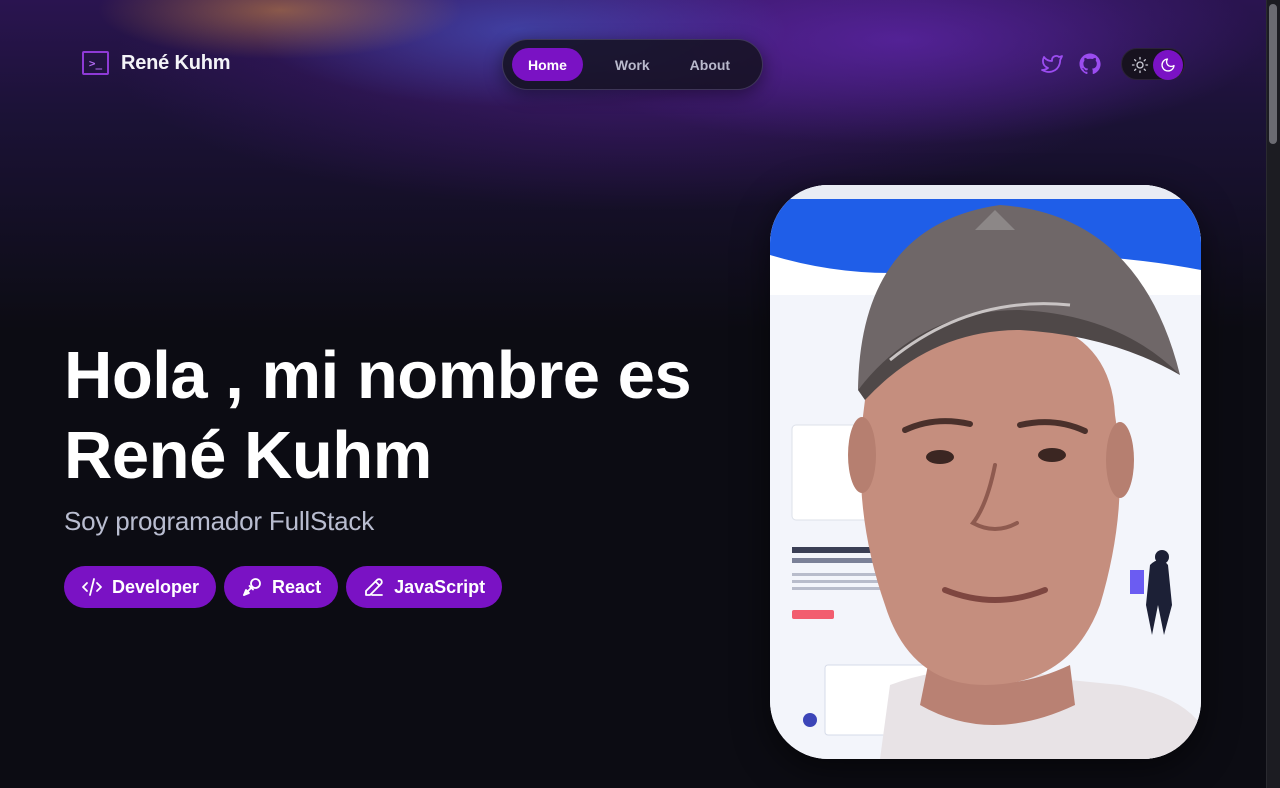 The height and width of the screenshot is (788, 1280). I want to click on github-icon, so click(1090, 64).